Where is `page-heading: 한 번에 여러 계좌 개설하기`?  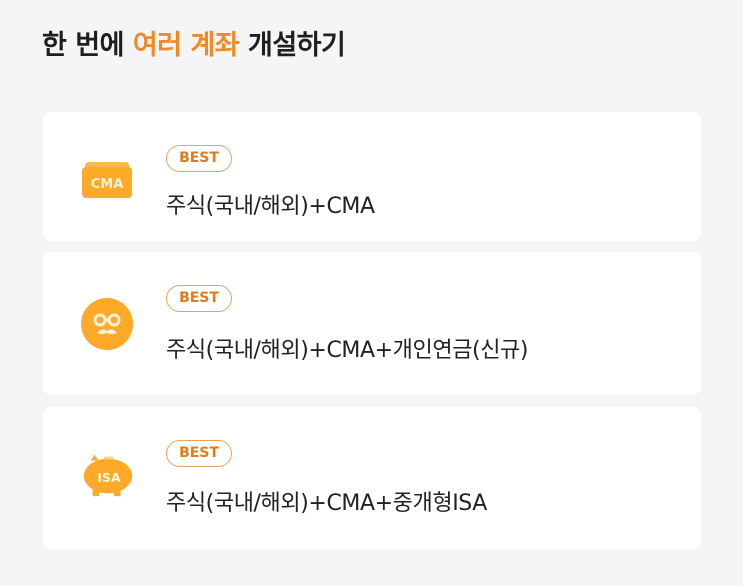
page-heading: 한 번에 여러 계좌 개설하기 is located at coordinates (194, 46).